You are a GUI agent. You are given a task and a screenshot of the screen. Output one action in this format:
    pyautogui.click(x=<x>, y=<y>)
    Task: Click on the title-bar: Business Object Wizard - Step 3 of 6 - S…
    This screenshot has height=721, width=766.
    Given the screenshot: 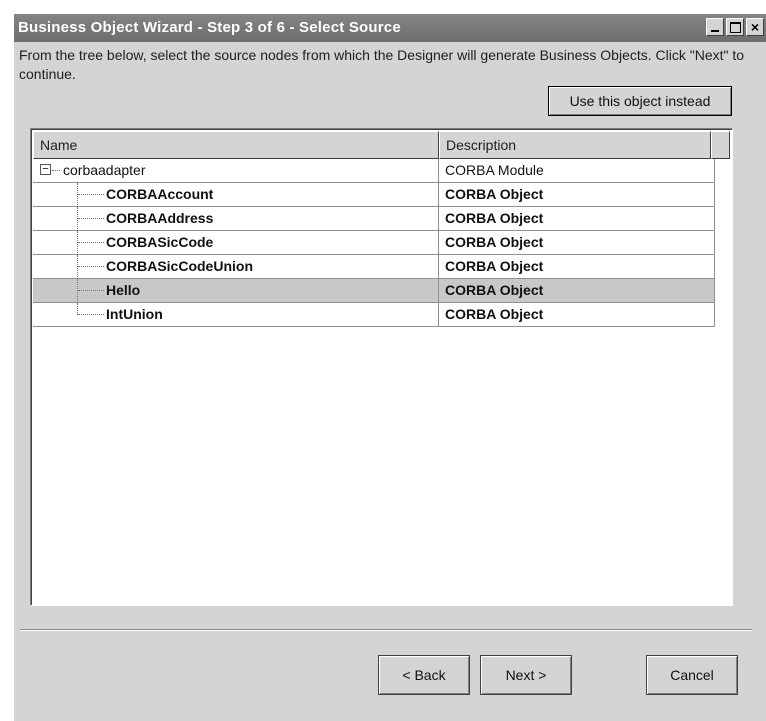 What is the action you would take?
    pyautogui.click(x=390, y=28)
    